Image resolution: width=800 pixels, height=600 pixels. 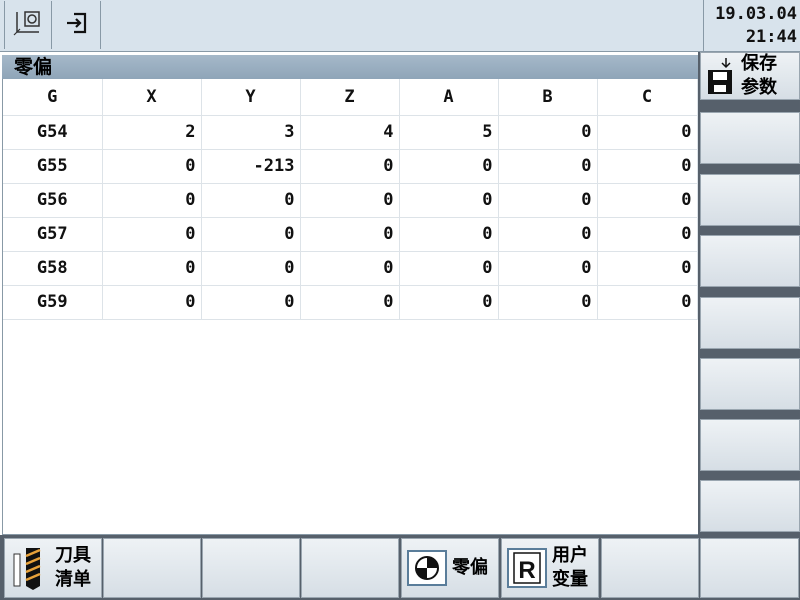 I want to click on vertical-softkey-bar: 保存 参数, so click(x=749, y=293).